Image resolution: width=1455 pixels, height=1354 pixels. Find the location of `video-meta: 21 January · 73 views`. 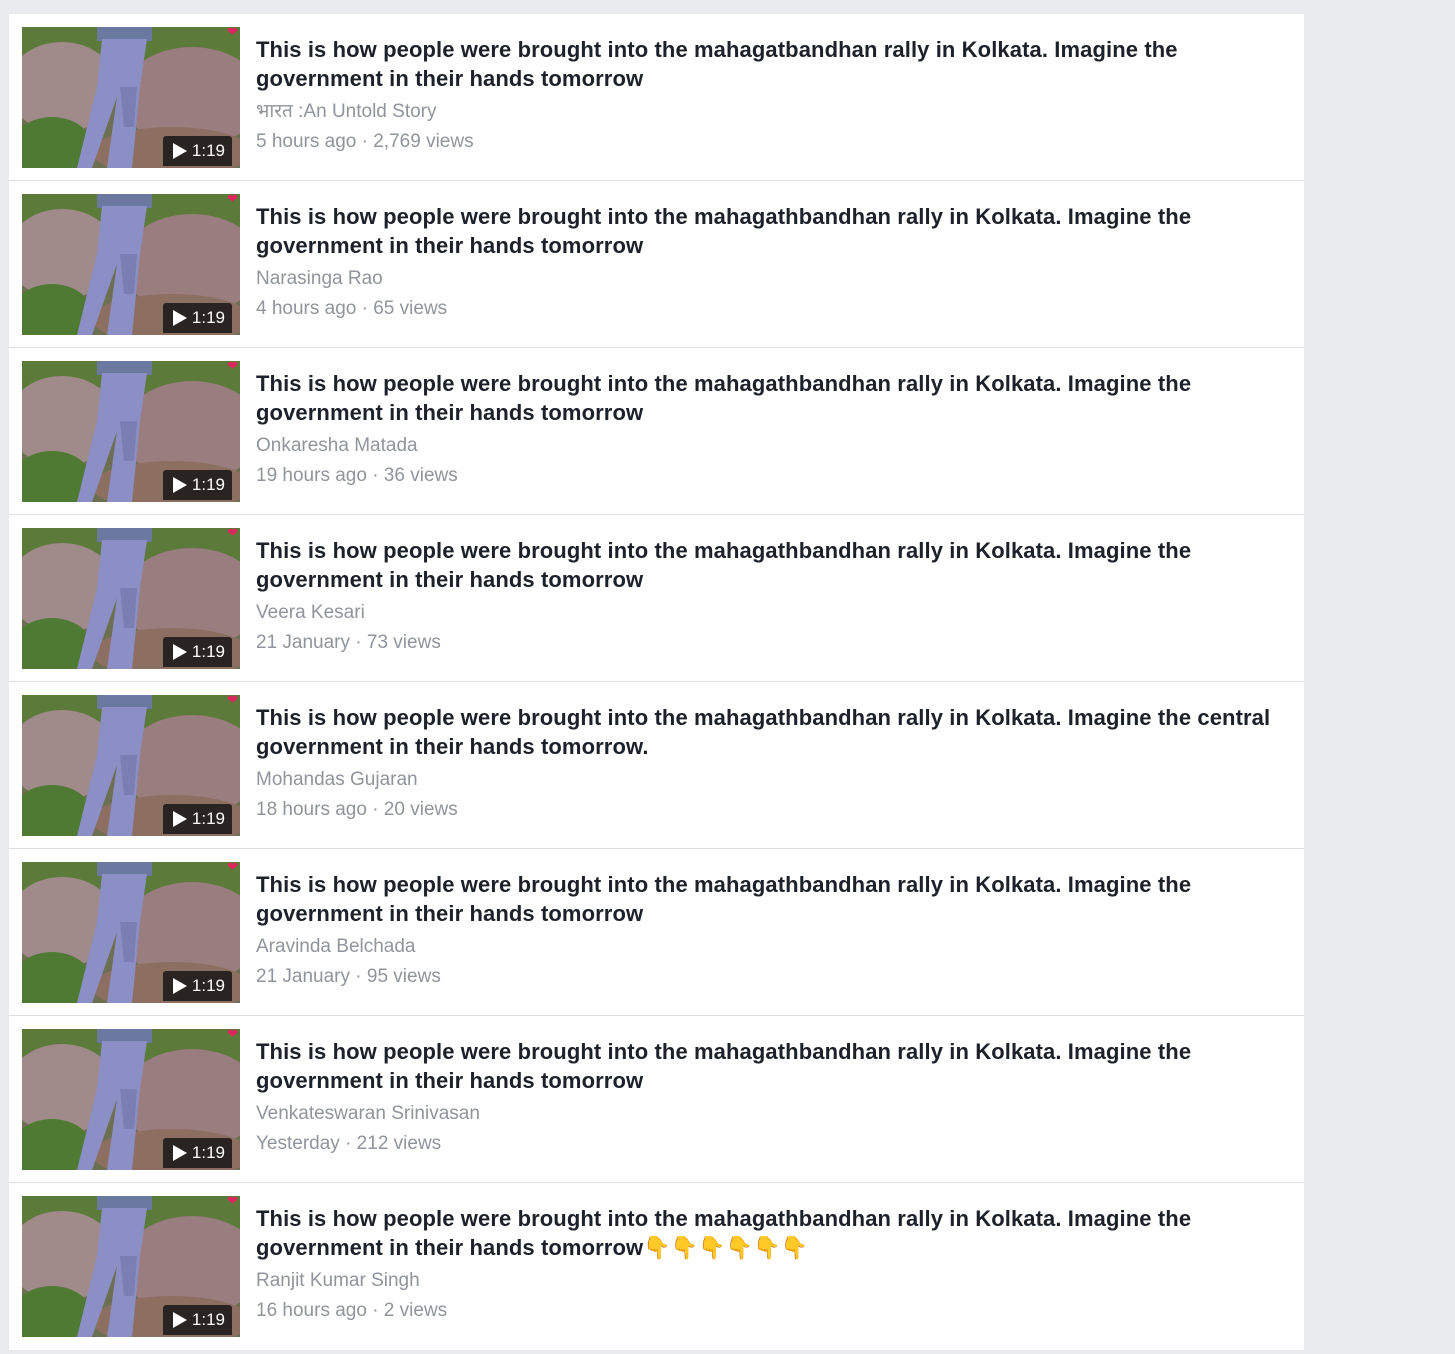

video-meta: 21 January · 73 views is located at coordinates (348, 642).